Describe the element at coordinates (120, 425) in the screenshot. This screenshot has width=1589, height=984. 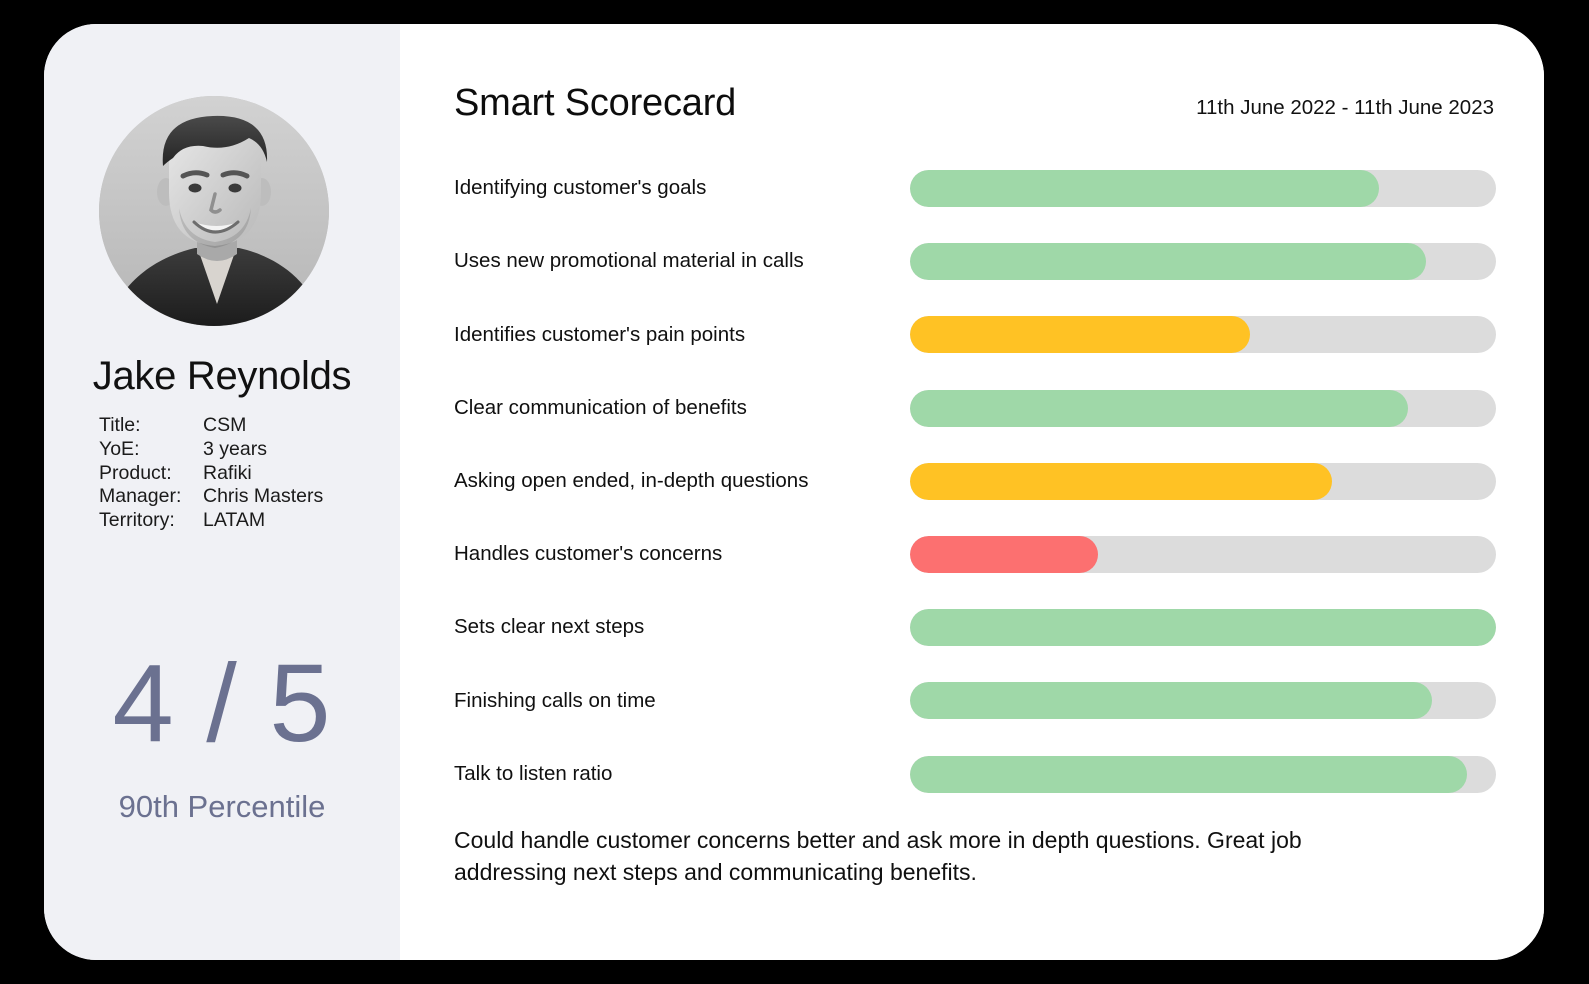
I see `detail-label-title: Title:` at that location.